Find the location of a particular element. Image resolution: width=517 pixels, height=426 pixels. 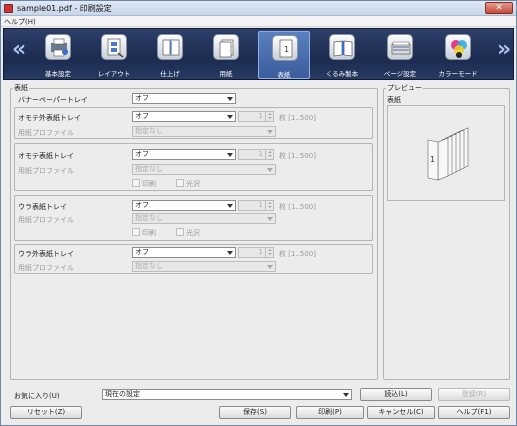

front-profile-select: 指定なし is located at coordinates (204, 169).